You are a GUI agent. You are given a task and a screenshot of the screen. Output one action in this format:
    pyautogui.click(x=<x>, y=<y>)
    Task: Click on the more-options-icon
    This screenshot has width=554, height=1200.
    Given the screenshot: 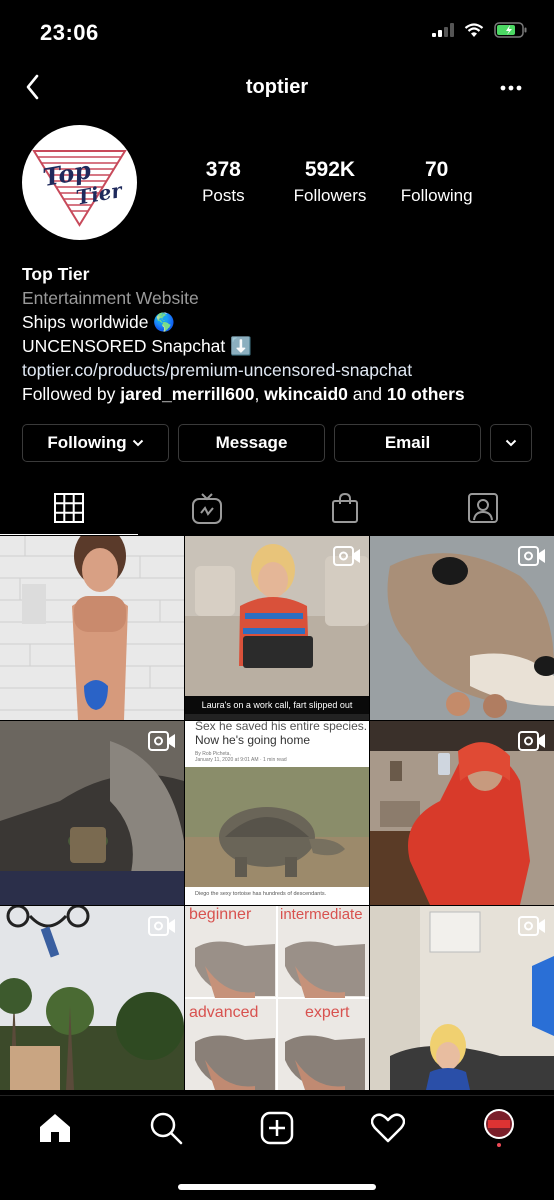 What is the action you would take?
    pyautogui.click(x=511, y=88)
    